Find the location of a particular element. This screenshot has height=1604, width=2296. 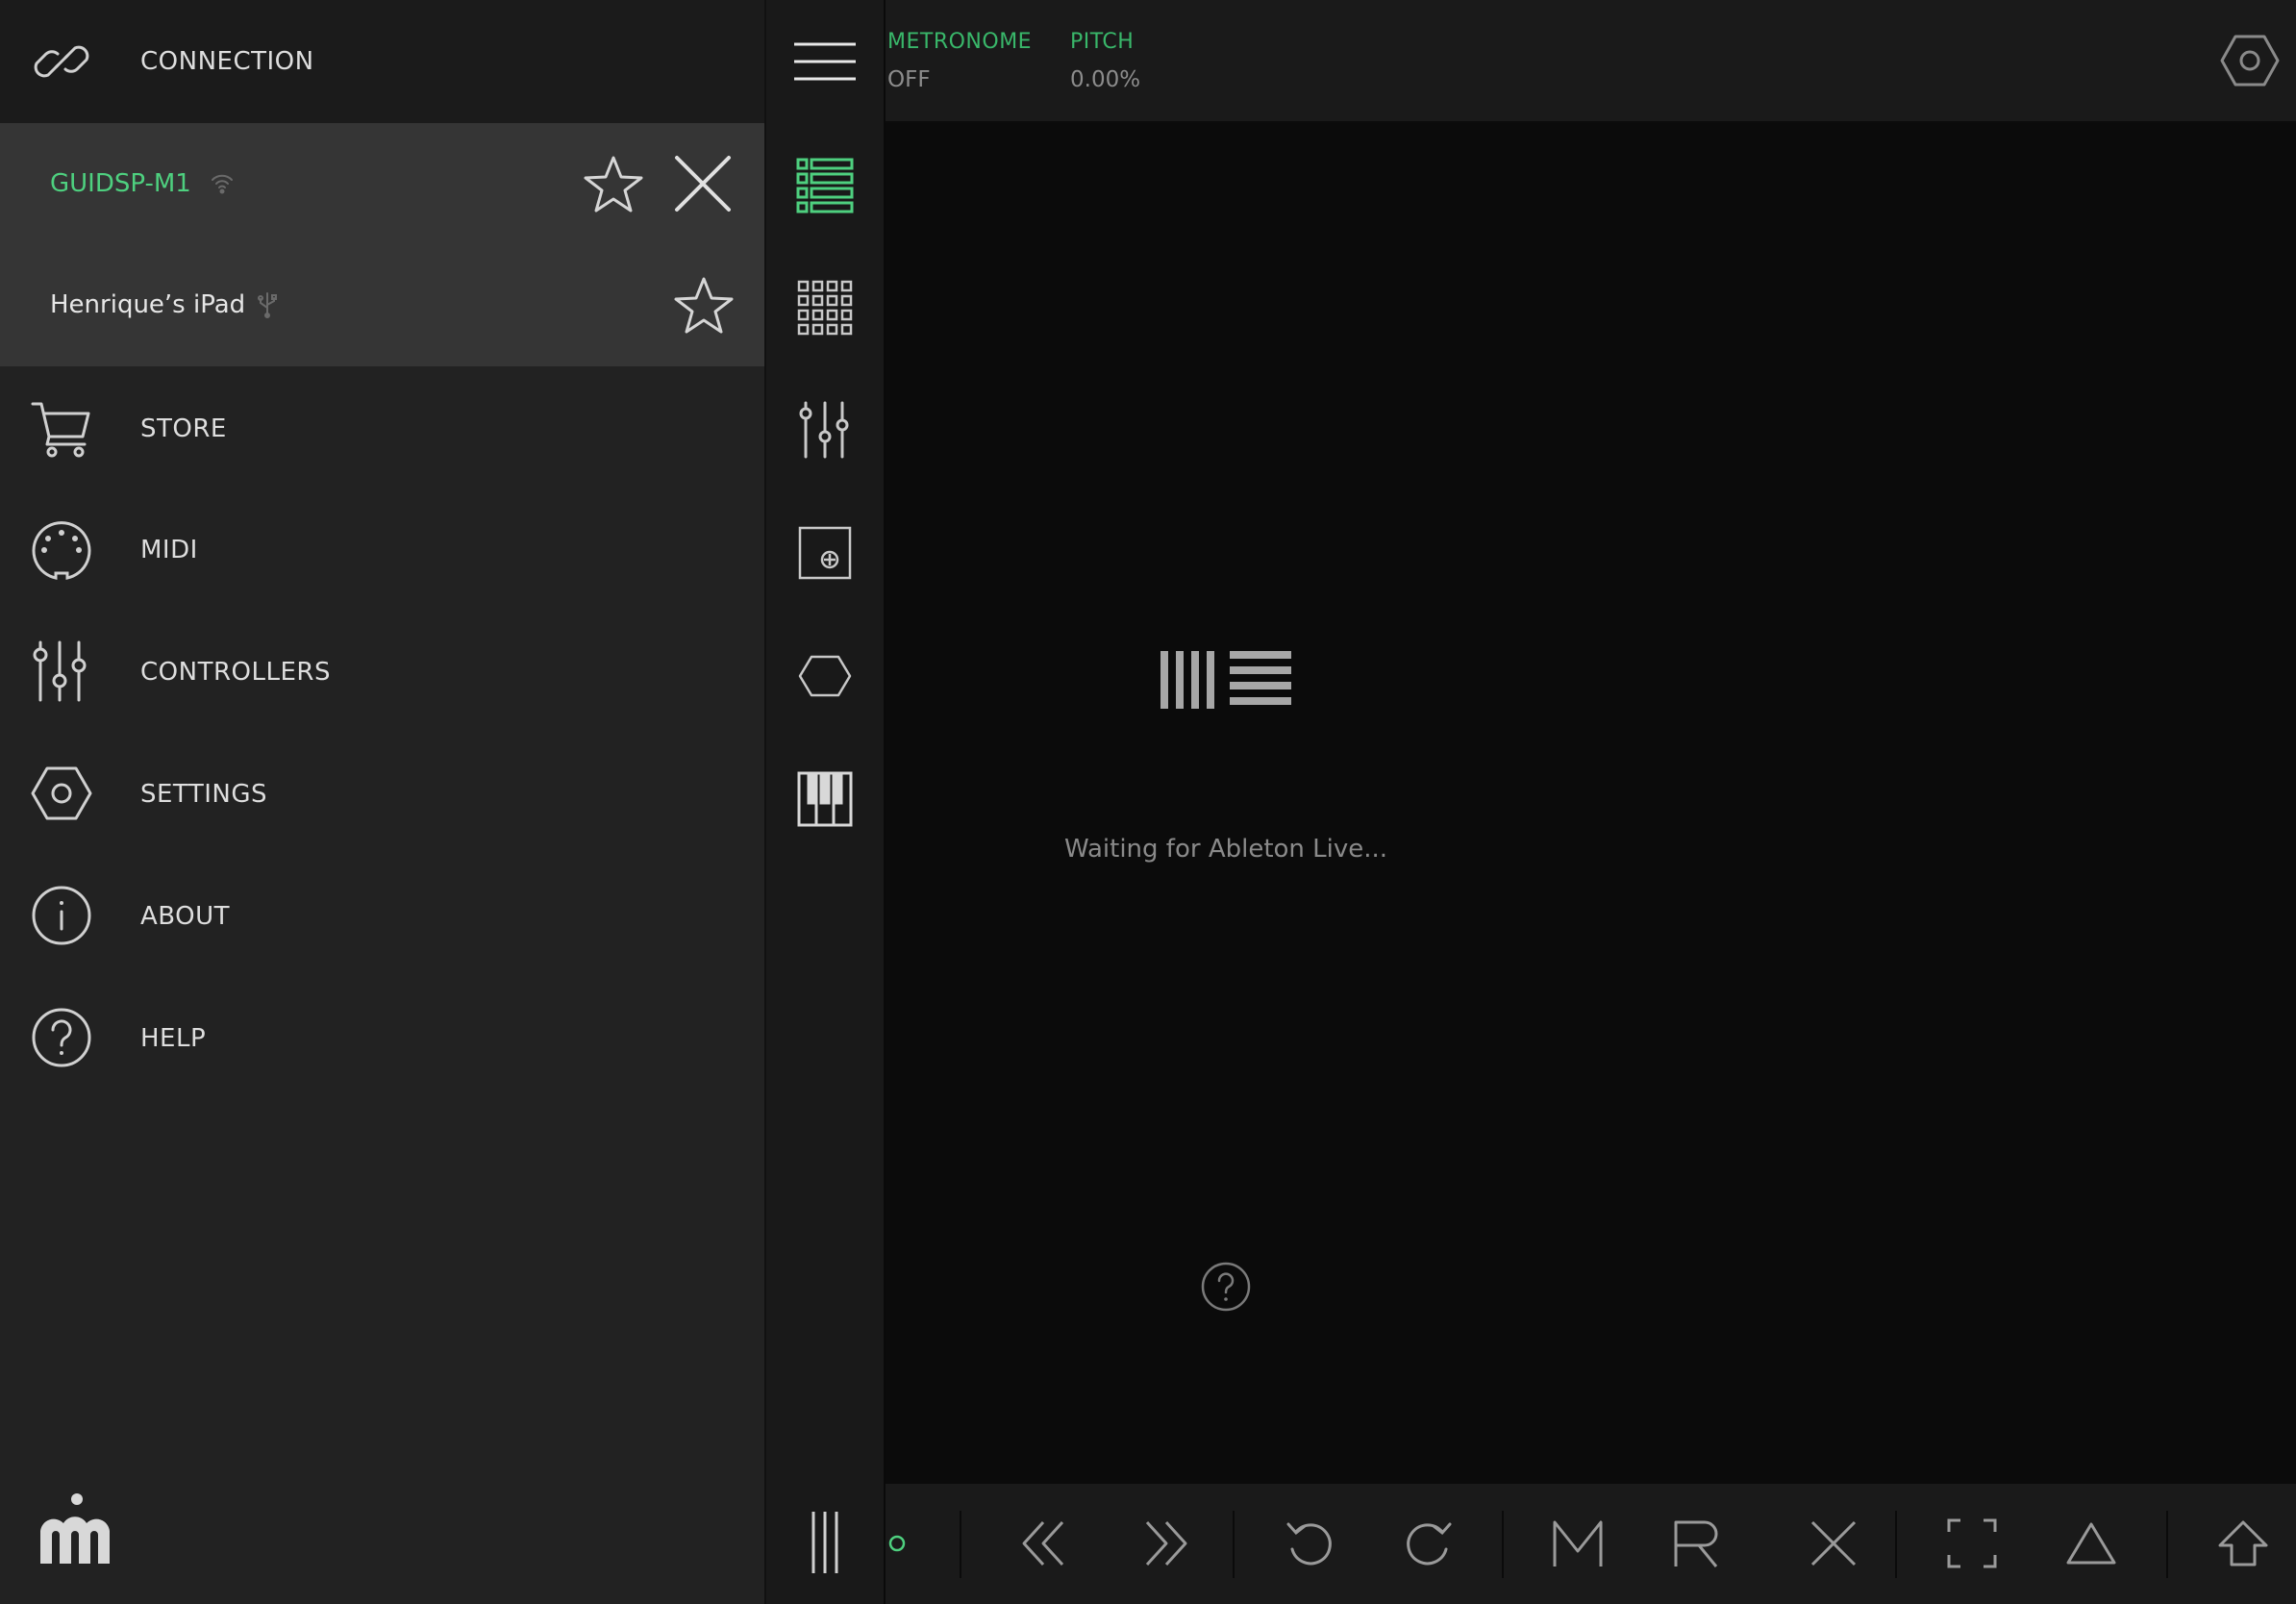

device-row-guidsp: GUIDSP-M1 is located at coordinates (382, 183).